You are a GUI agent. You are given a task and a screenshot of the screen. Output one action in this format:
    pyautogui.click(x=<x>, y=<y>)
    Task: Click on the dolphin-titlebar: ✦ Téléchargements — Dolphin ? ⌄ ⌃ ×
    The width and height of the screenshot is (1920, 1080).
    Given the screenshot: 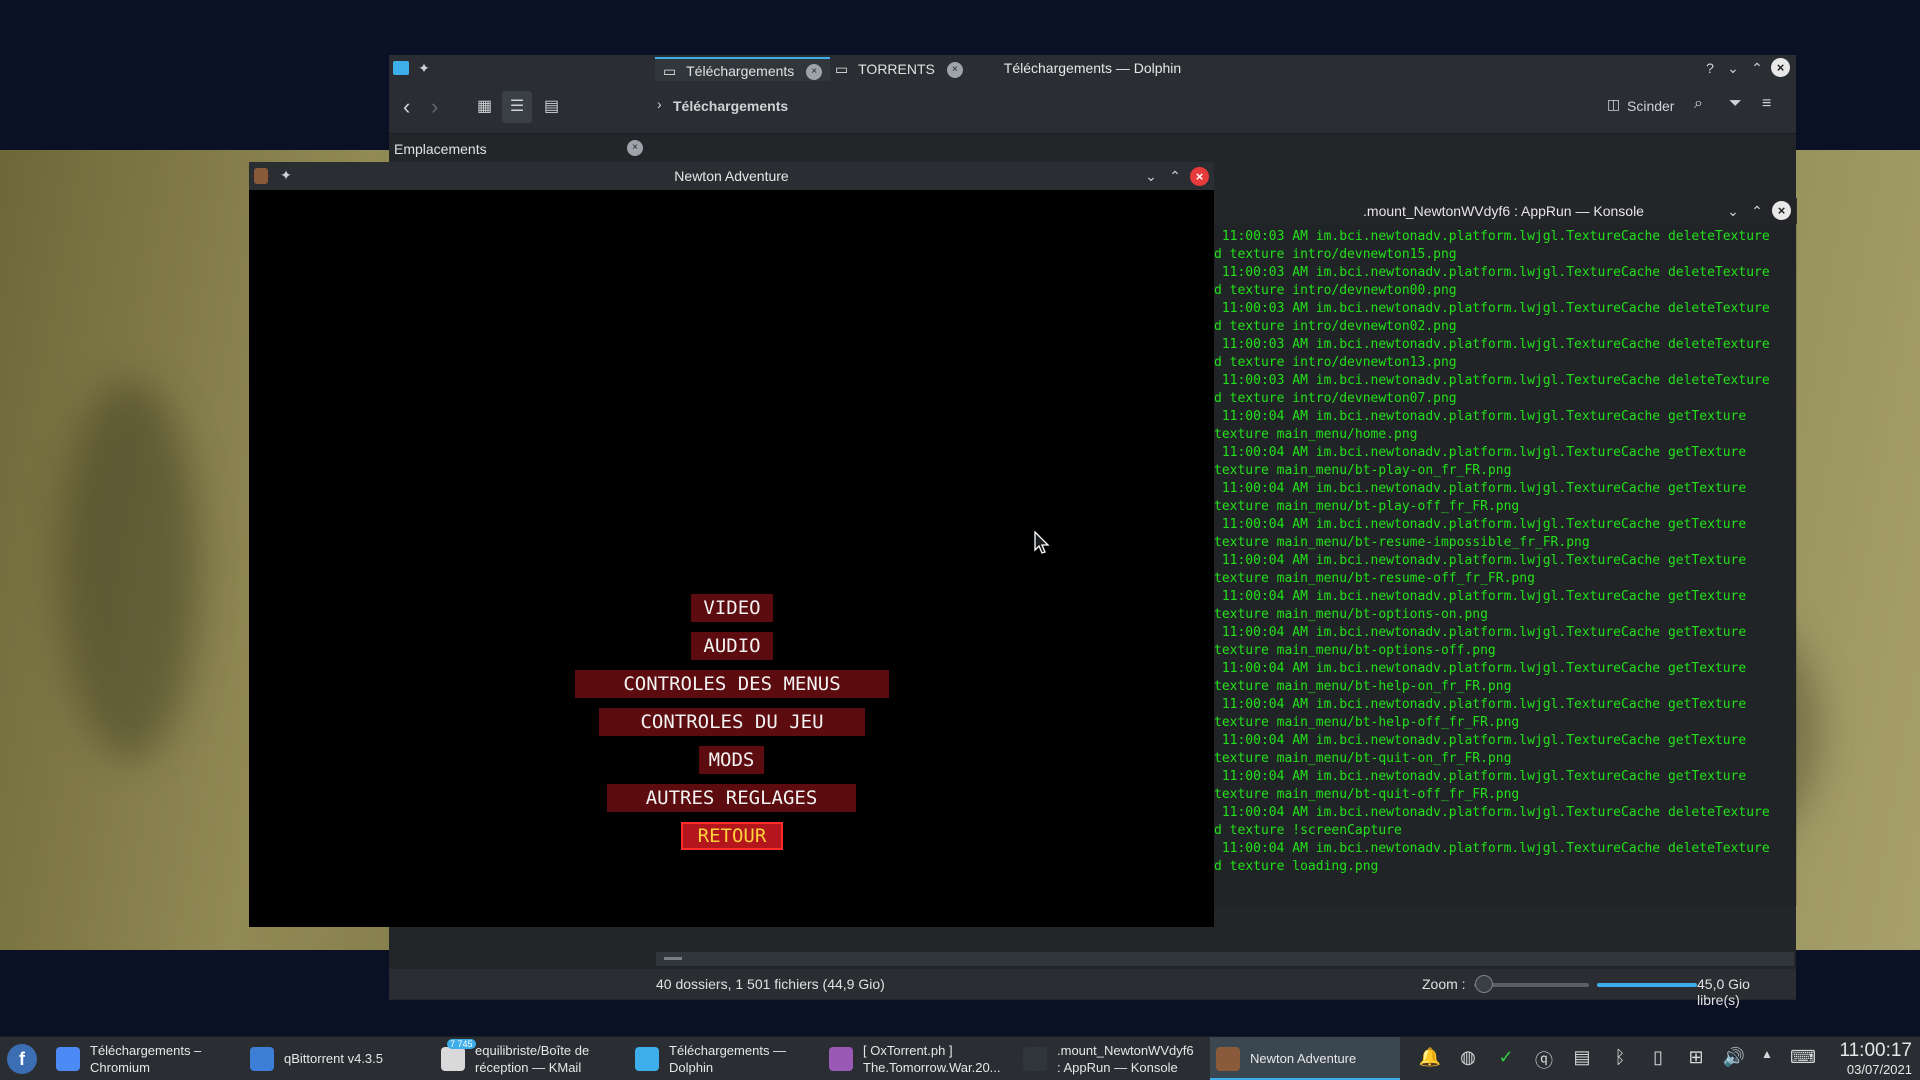 What is the action you would take?
    pyautogui.click(x=1092, y=68)
    